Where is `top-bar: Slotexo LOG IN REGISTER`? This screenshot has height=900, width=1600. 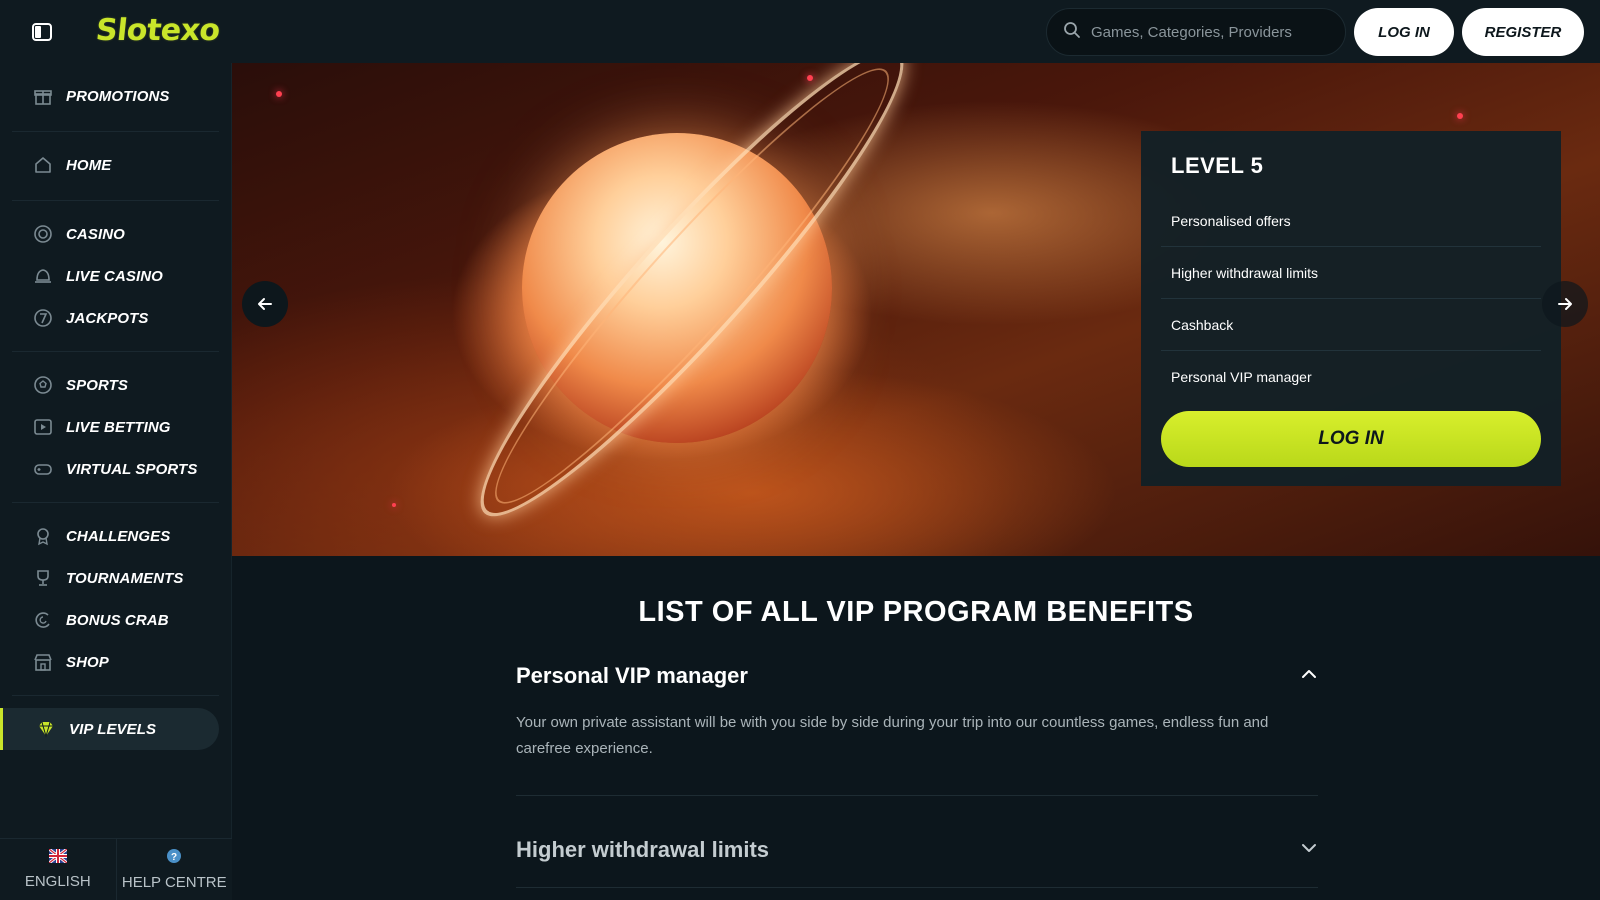 top-bar: Slotexo LOG IN REGISTER is located at coordinates (800, 31).